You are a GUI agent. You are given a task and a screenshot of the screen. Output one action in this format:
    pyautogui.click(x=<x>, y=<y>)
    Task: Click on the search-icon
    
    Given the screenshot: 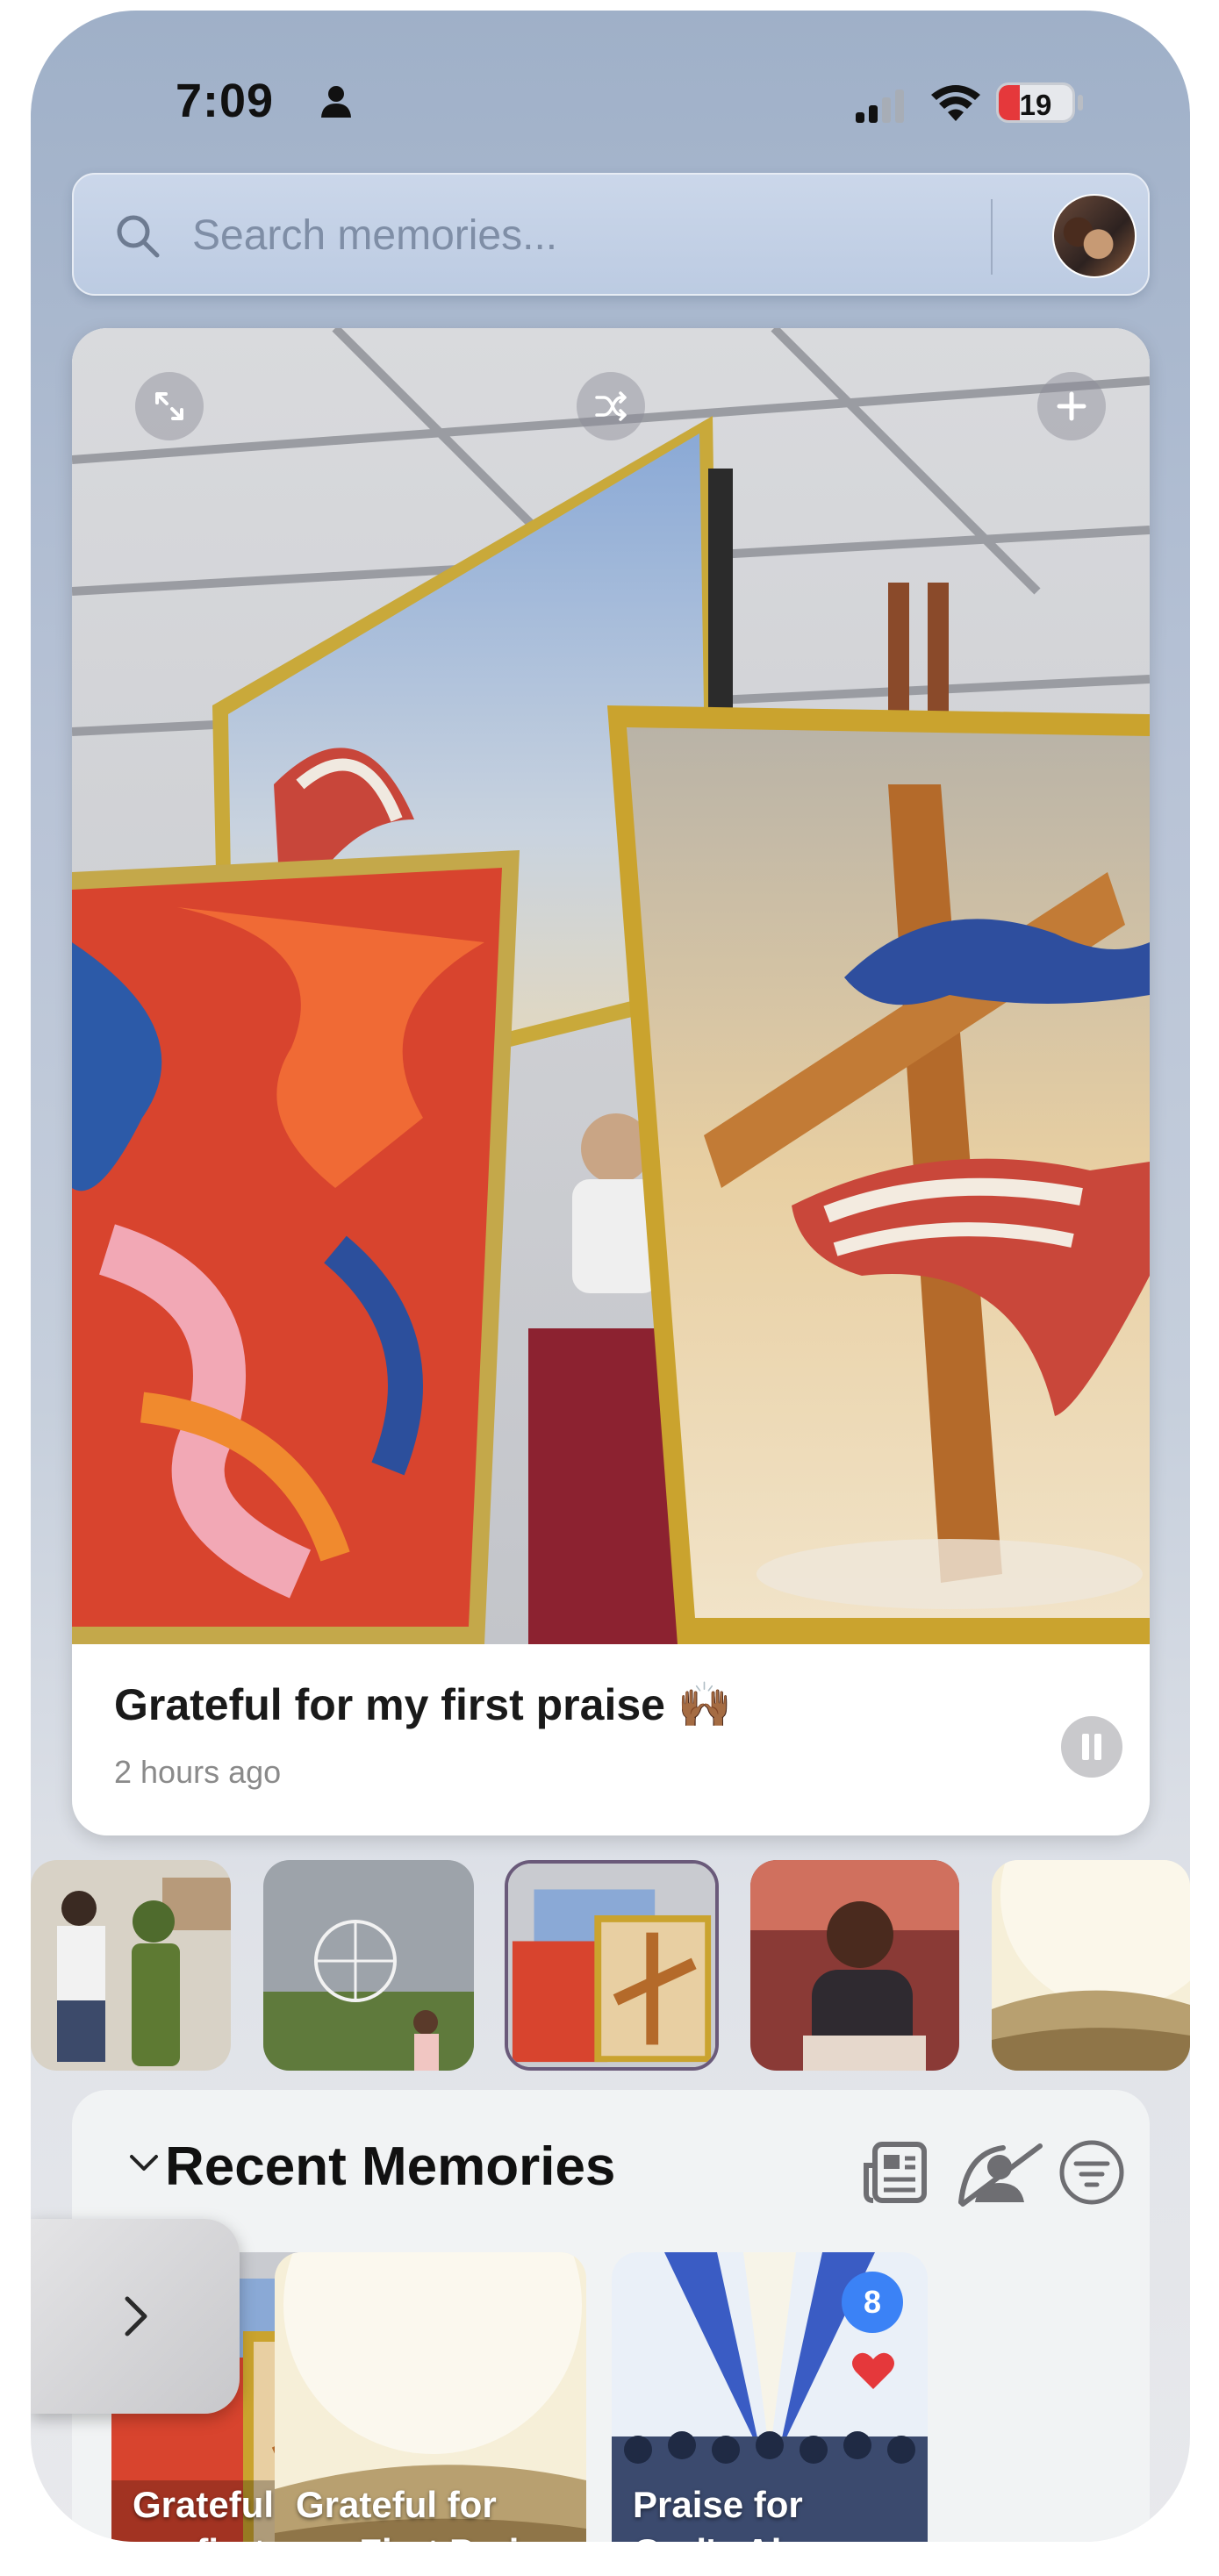 What is the action you would take?
    pyautogui.click(x=138, y=236)
    